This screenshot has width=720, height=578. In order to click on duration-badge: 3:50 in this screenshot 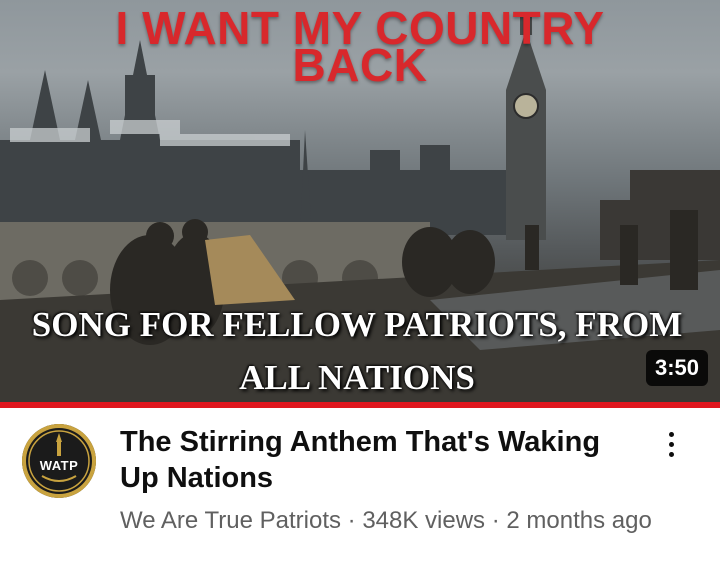, I will do `click(676, 368)`.